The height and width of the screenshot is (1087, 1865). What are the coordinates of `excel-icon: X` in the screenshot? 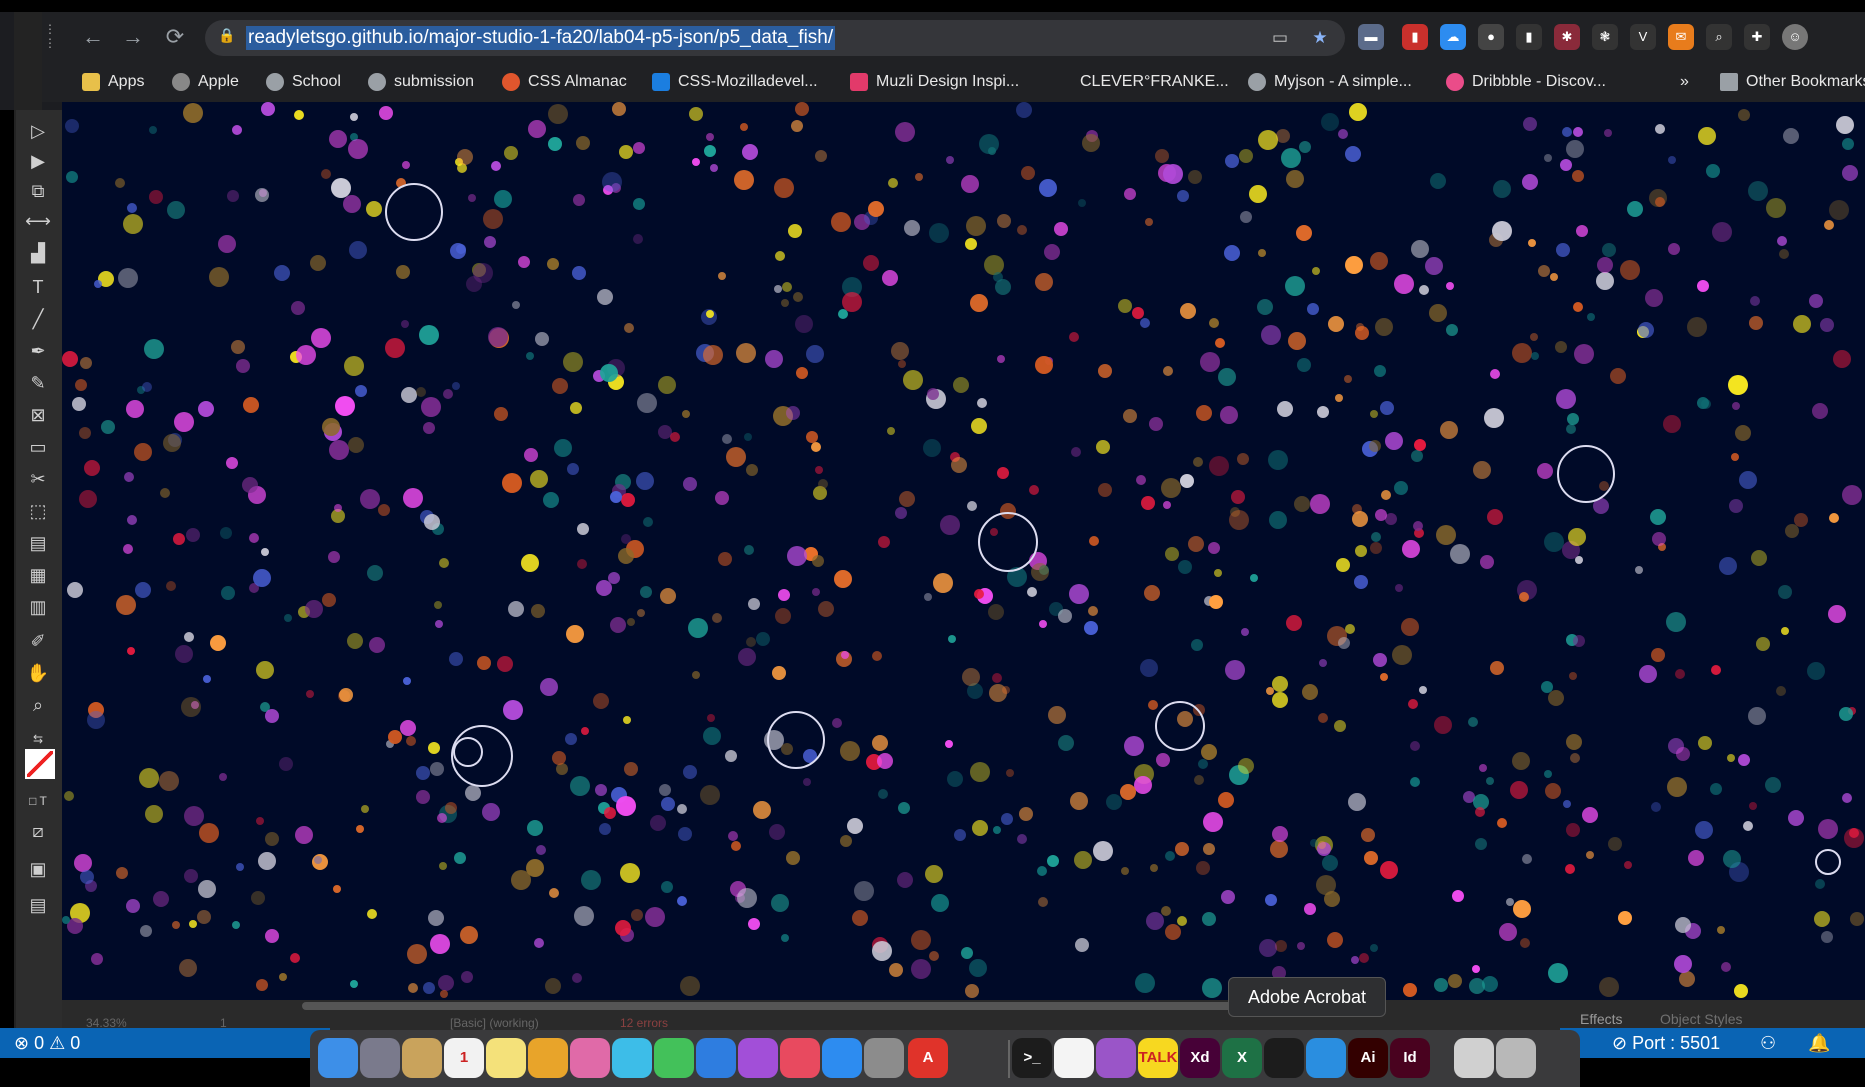 It's located at (1242, 1058).